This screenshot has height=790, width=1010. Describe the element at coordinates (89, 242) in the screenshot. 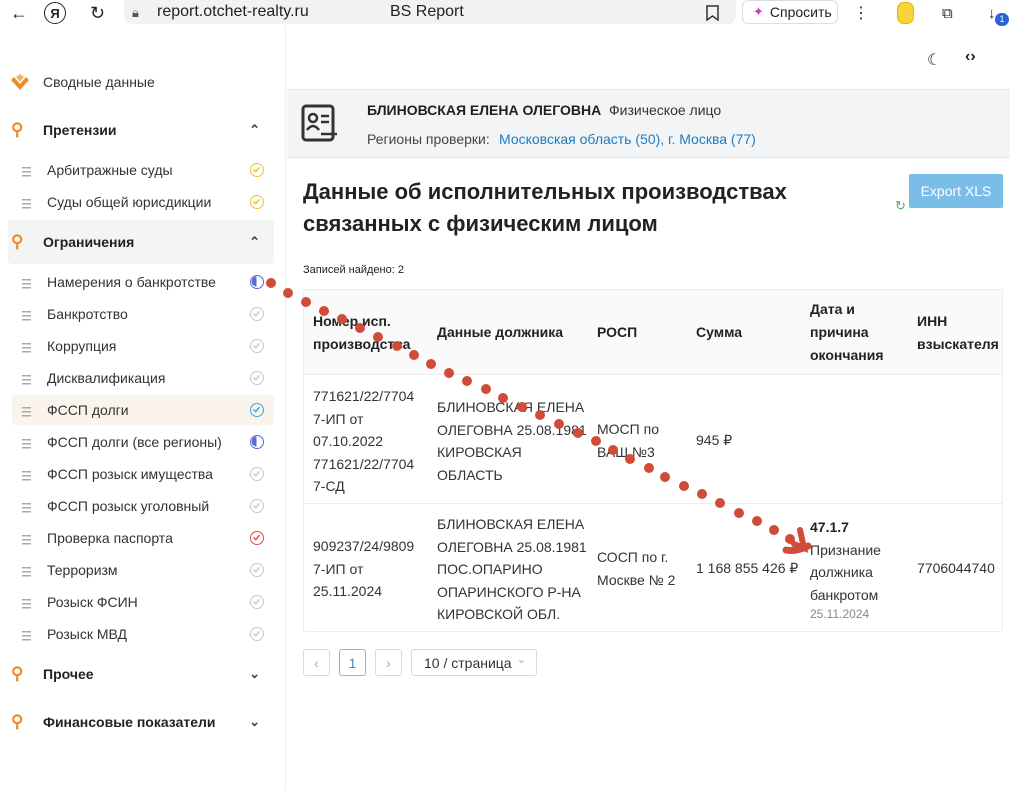

I see `section-restrictions-label: Ограничения` at that location.